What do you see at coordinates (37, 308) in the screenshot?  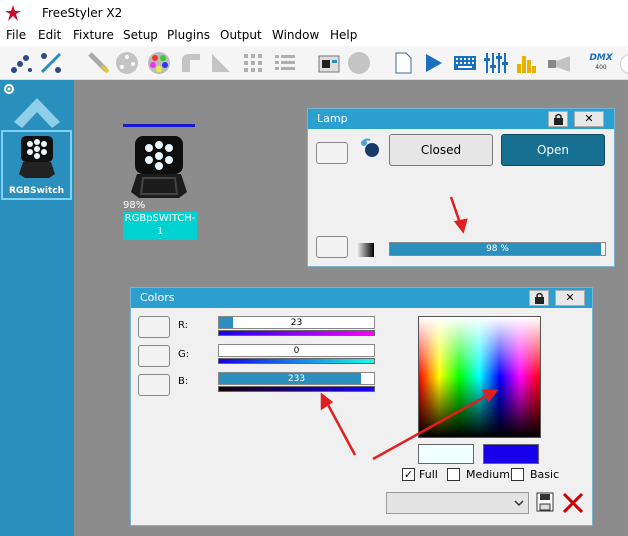 I see `fixture-sidebar: RGBSwitch` at bounding box center [37, 308].